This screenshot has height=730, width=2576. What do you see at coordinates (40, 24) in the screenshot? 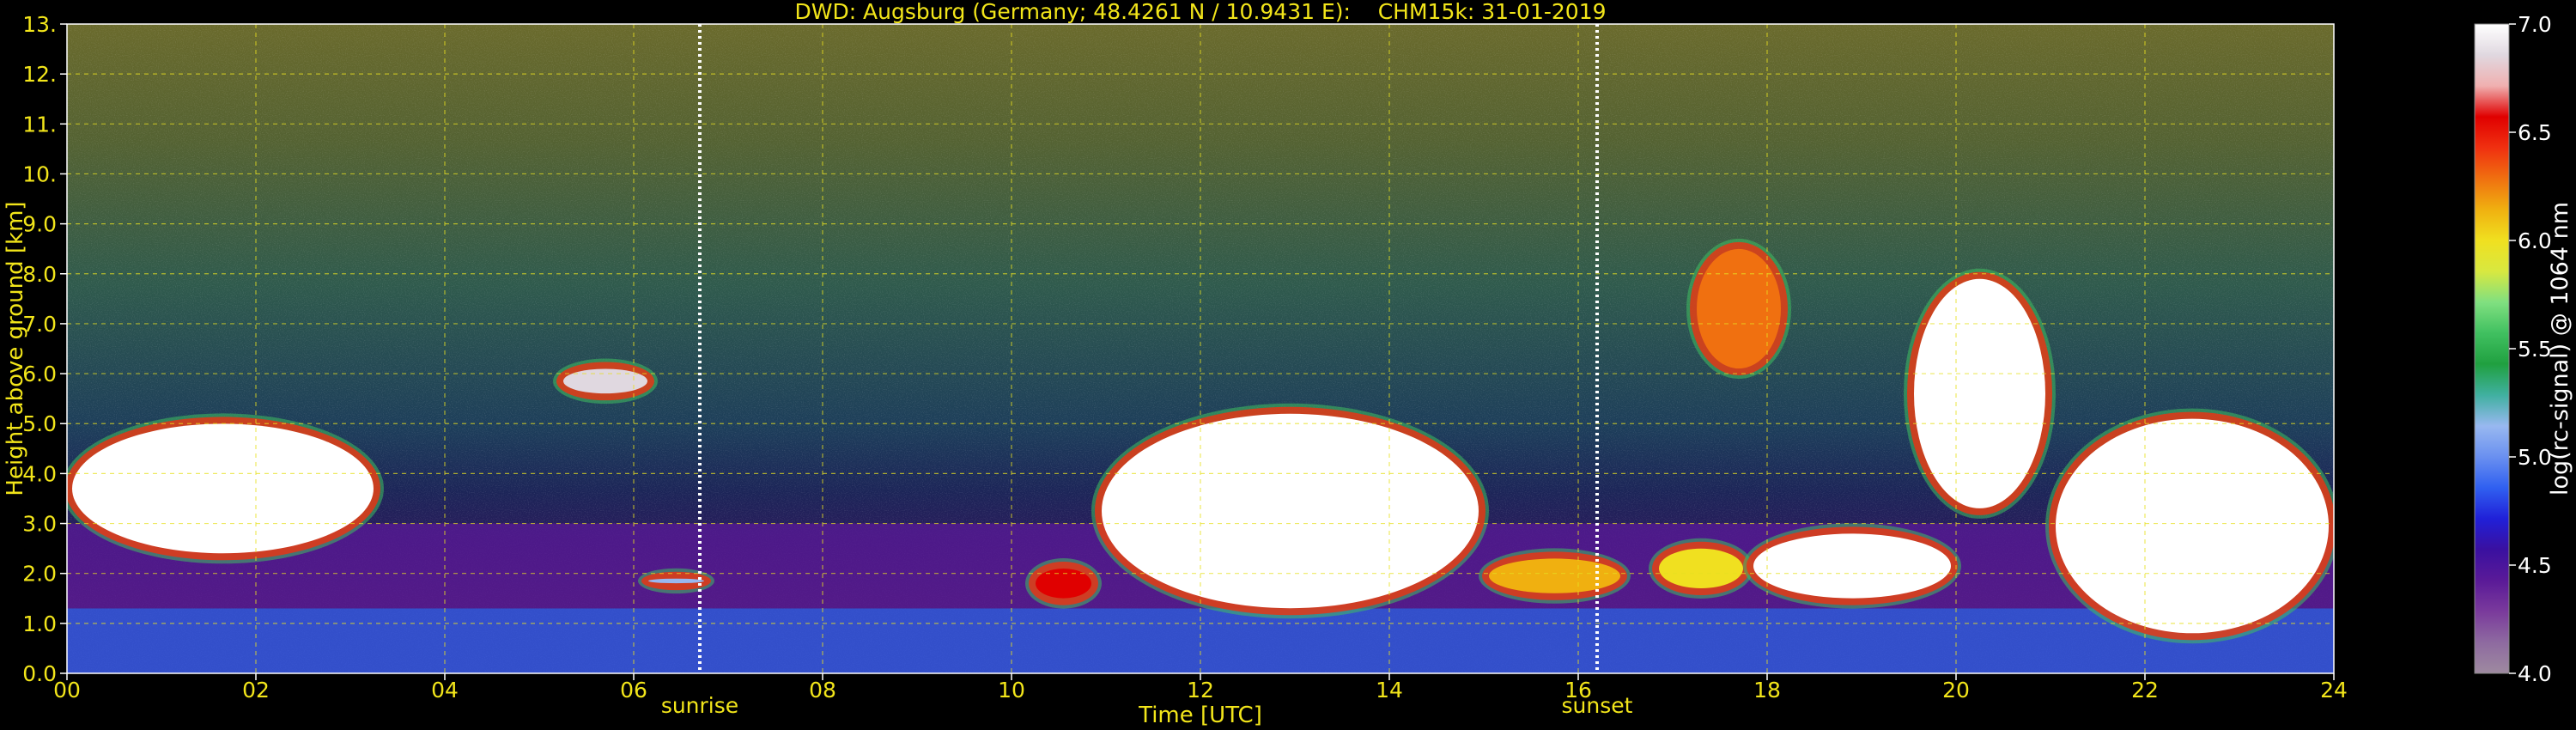
I see `y-tick-label: 13.` at bounding box center [40, 24].